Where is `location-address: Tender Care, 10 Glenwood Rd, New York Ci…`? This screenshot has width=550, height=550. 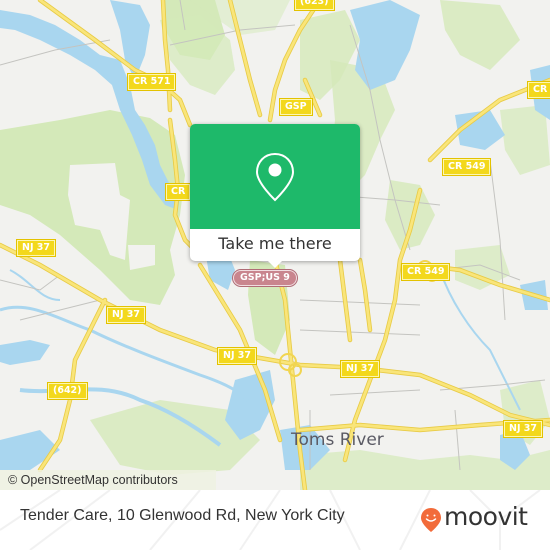
location-address: Tender Care, 10 Glenwood Rd, New York Ci… is located at coordinates (182, 515).